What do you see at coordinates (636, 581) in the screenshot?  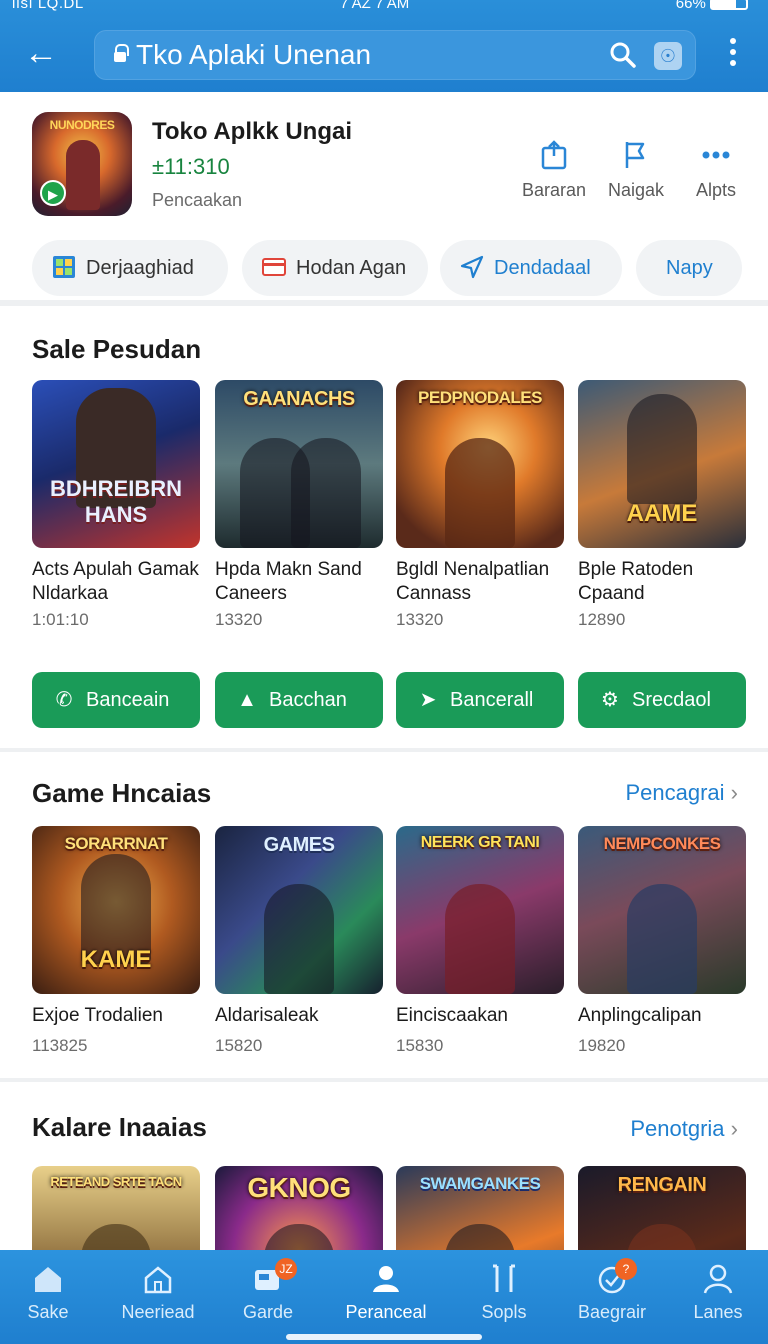 I see `game-name: Bple Ratoden Cpaand` at bounding box center [636, 581].